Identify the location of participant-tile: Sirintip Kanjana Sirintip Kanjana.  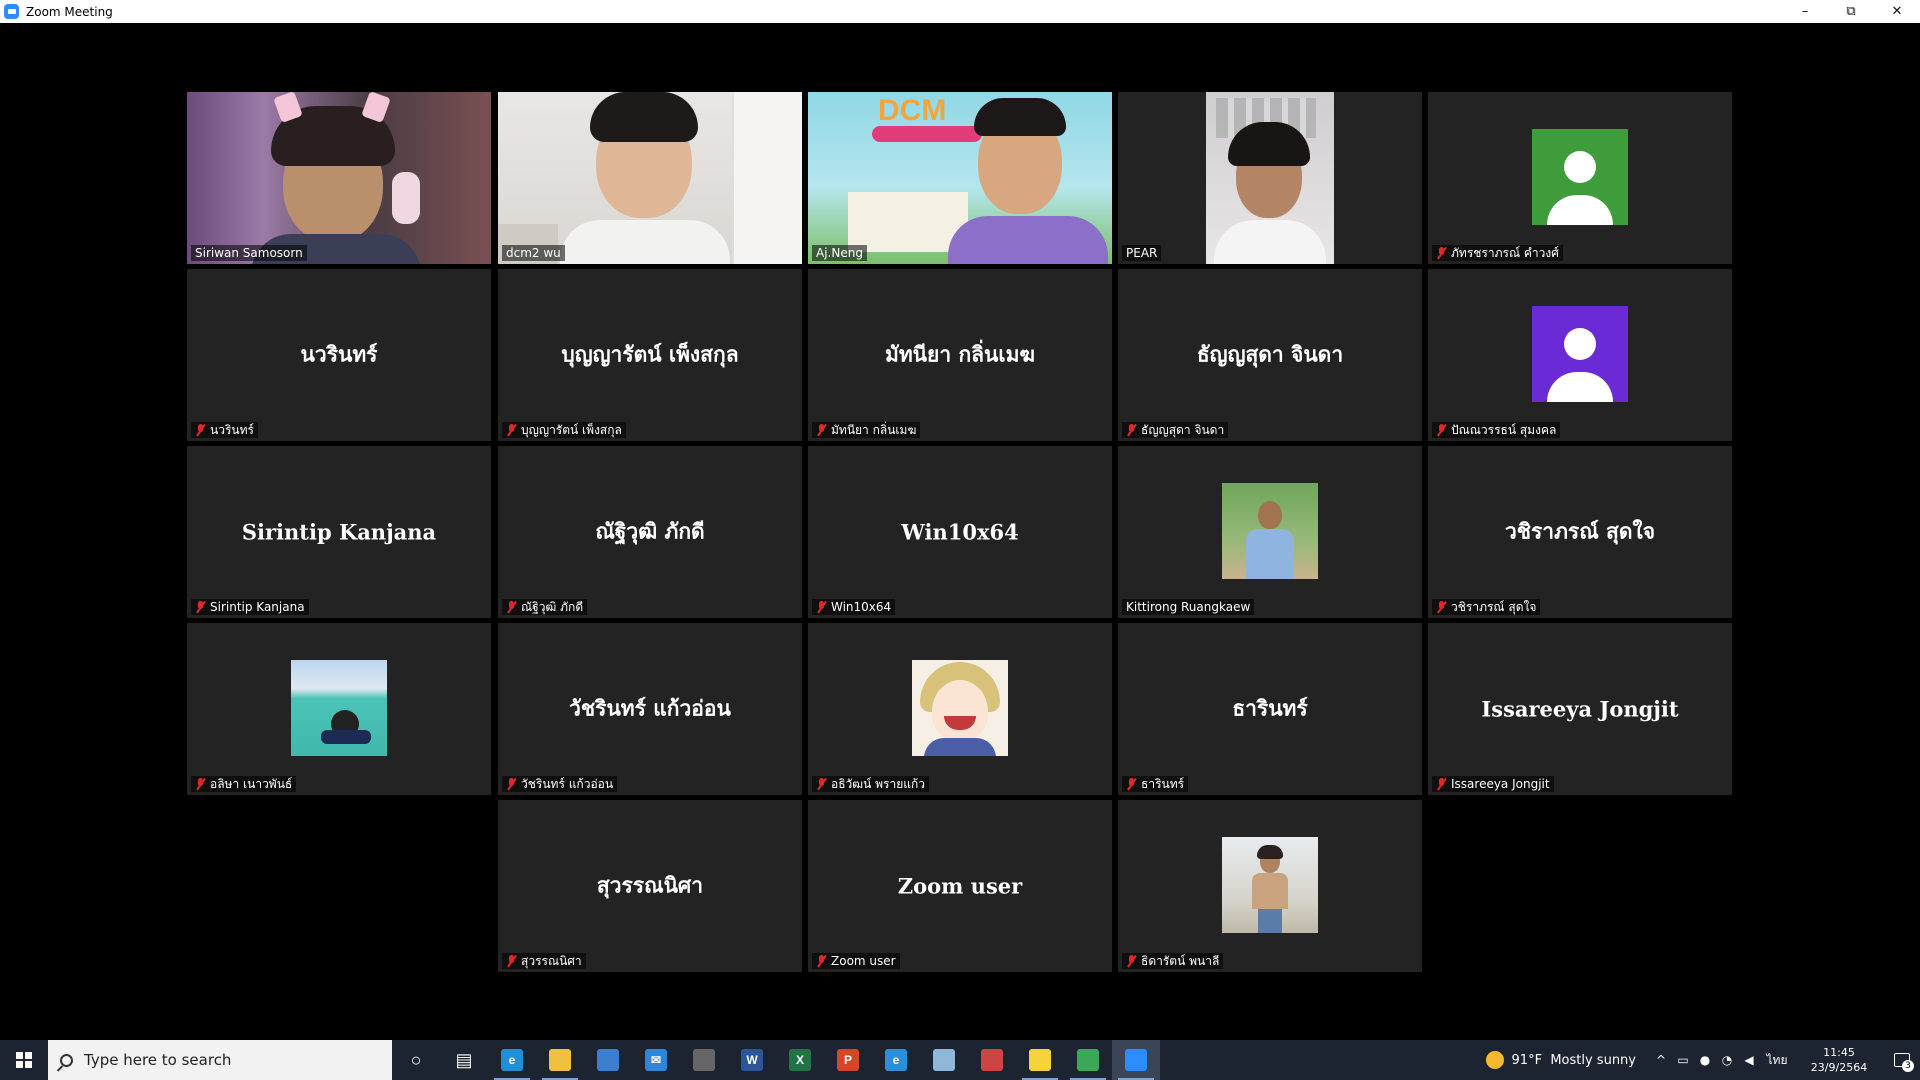
(339, 532).